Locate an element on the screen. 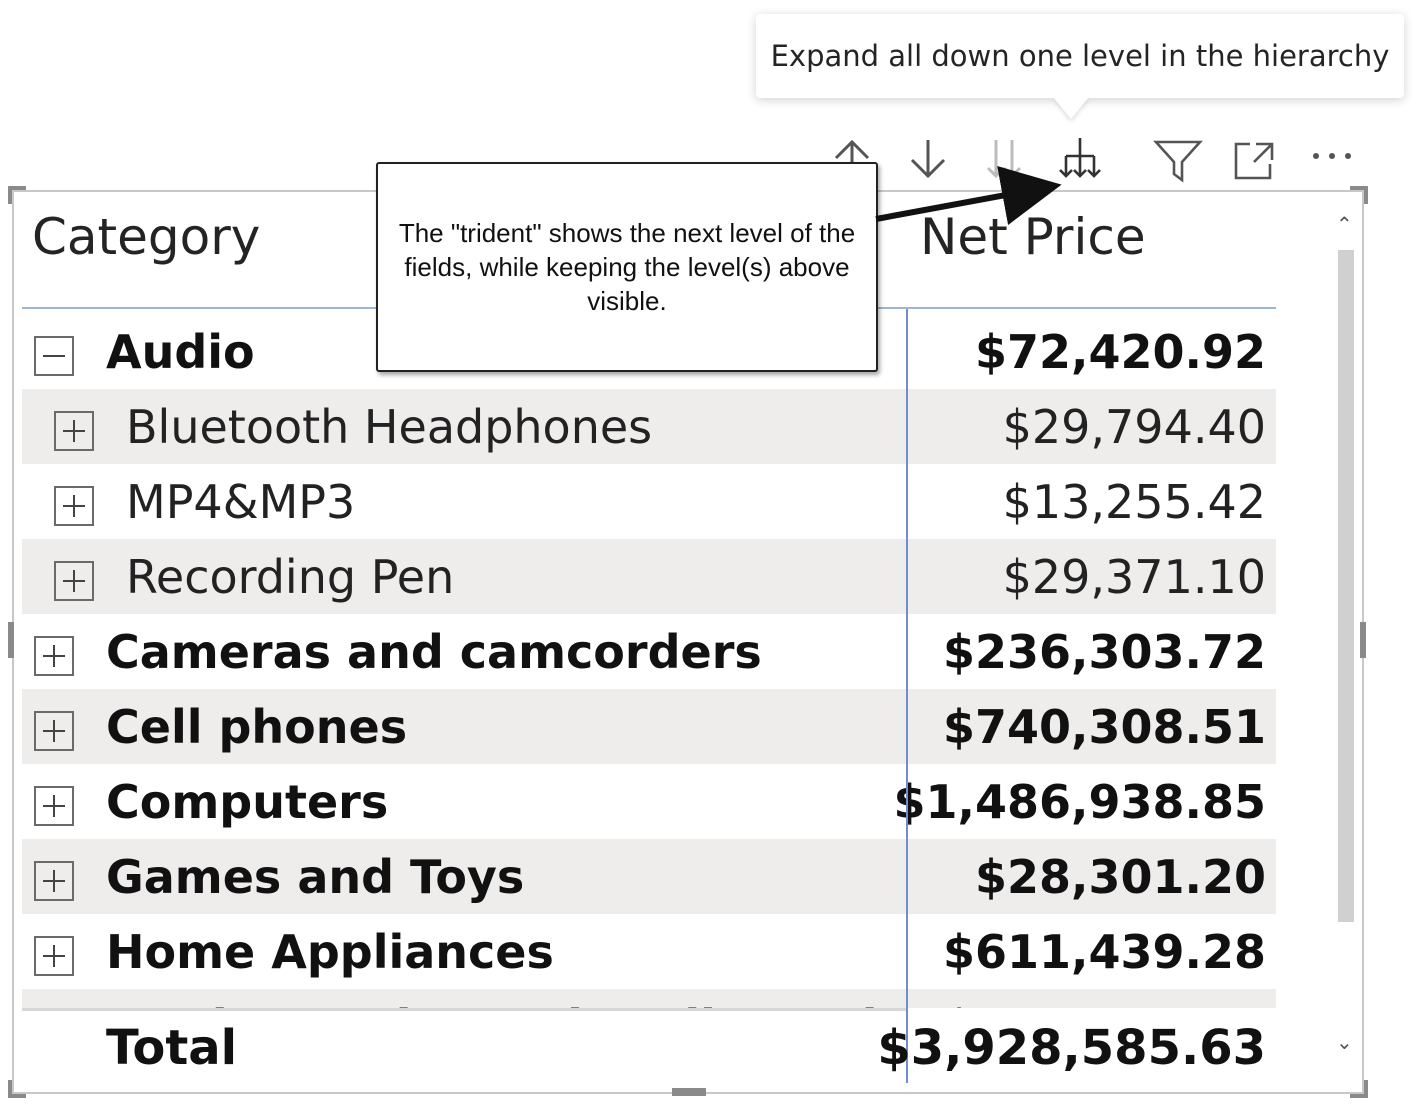 The width and height of the screenshot is (1418, 1110). row-label: Audio is located at coordinates (180, 351).